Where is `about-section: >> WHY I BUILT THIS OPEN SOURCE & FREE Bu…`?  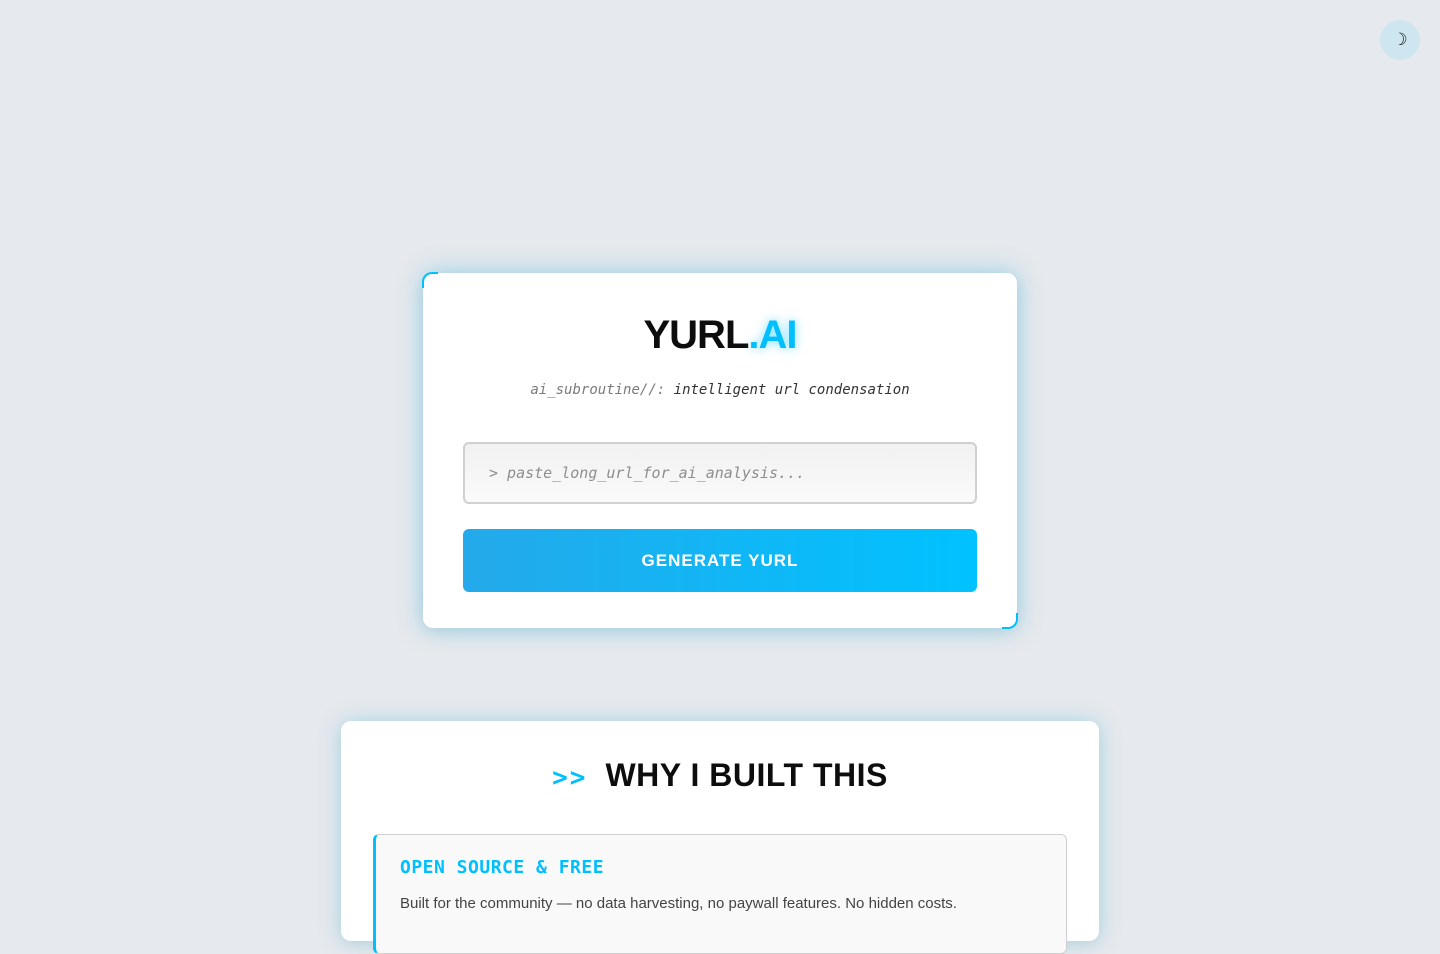
about-section: >> WHY I BUILT THIS OPEN SOURCE & FREE Bu… is located at coordinates (720, 837).